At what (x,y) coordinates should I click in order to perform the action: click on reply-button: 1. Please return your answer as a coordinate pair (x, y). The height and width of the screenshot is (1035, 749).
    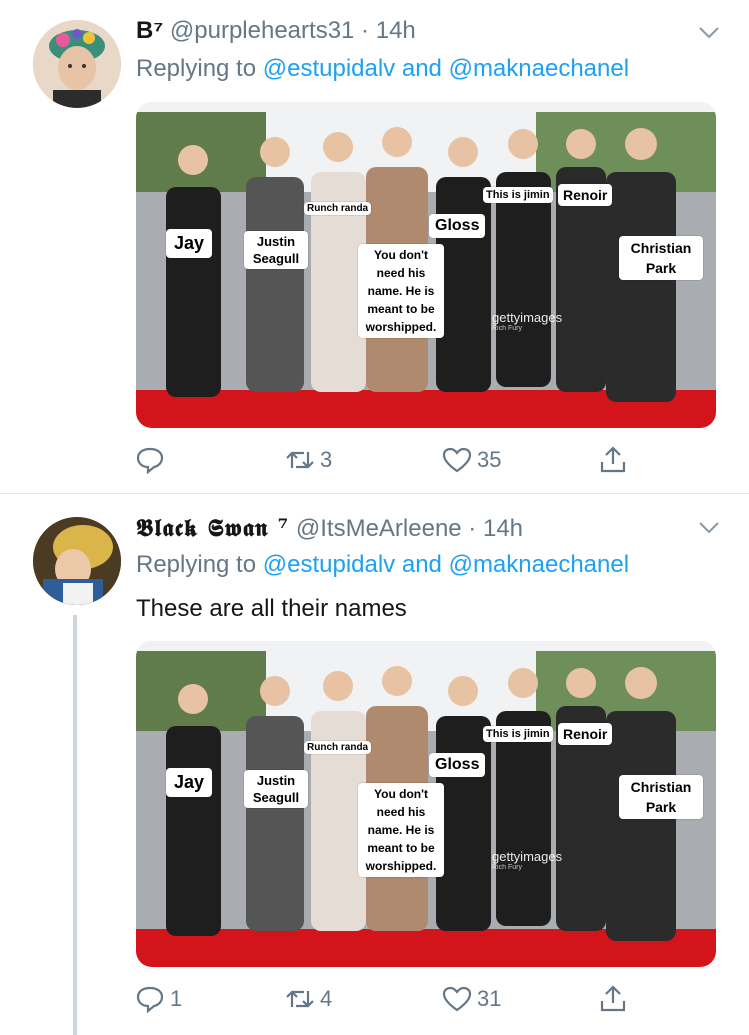
    Looking at the image, I should click on (158, 999).